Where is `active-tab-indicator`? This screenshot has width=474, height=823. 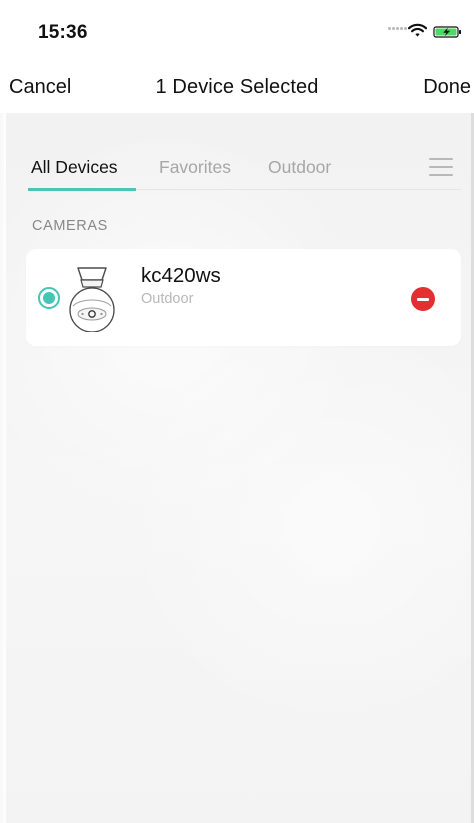
active-tab-indicator is located at coordinates (82, 189).